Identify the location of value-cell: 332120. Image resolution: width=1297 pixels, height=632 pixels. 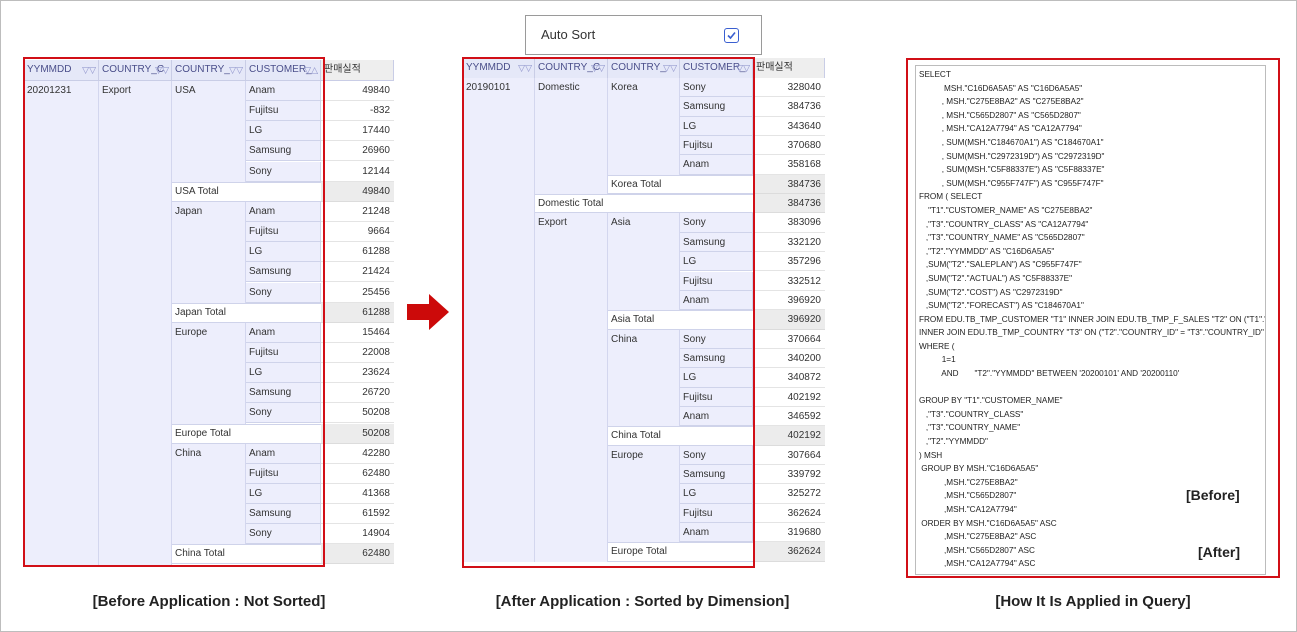
(789, 242).